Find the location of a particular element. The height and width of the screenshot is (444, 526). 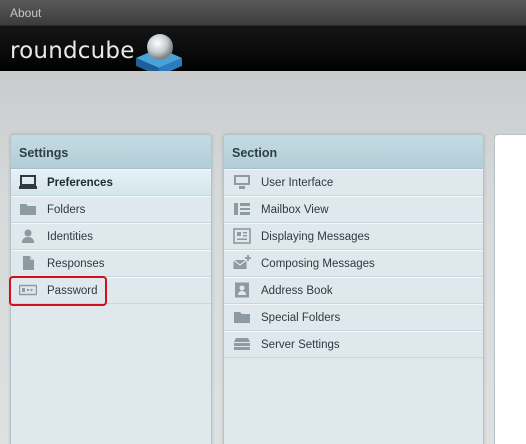

settings-item-label: Identities is located at coordinates (70, 237).